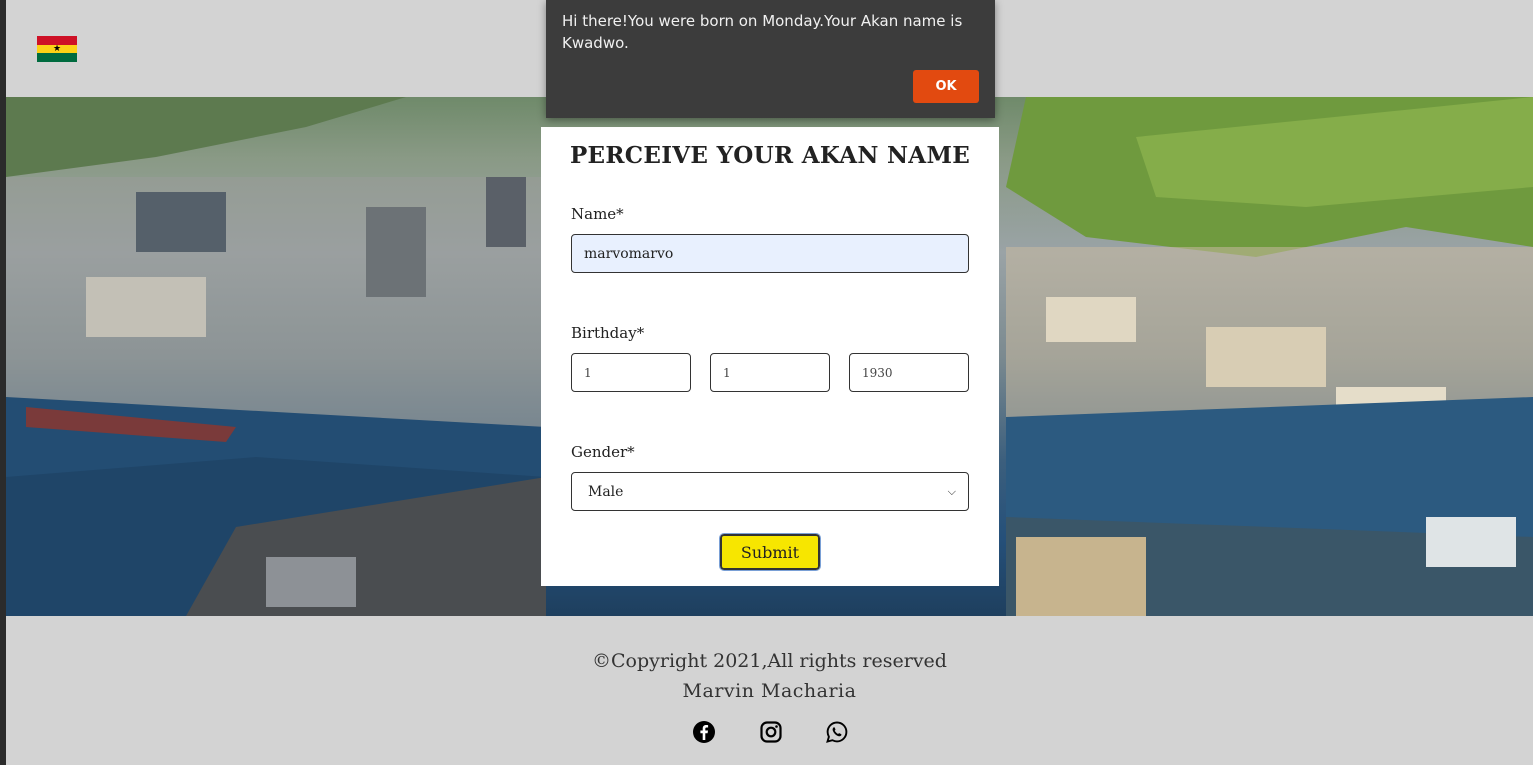  Describe the element at coordinates (603, 452) in the screenshot. I see `gender-label: Gender*` at that location.